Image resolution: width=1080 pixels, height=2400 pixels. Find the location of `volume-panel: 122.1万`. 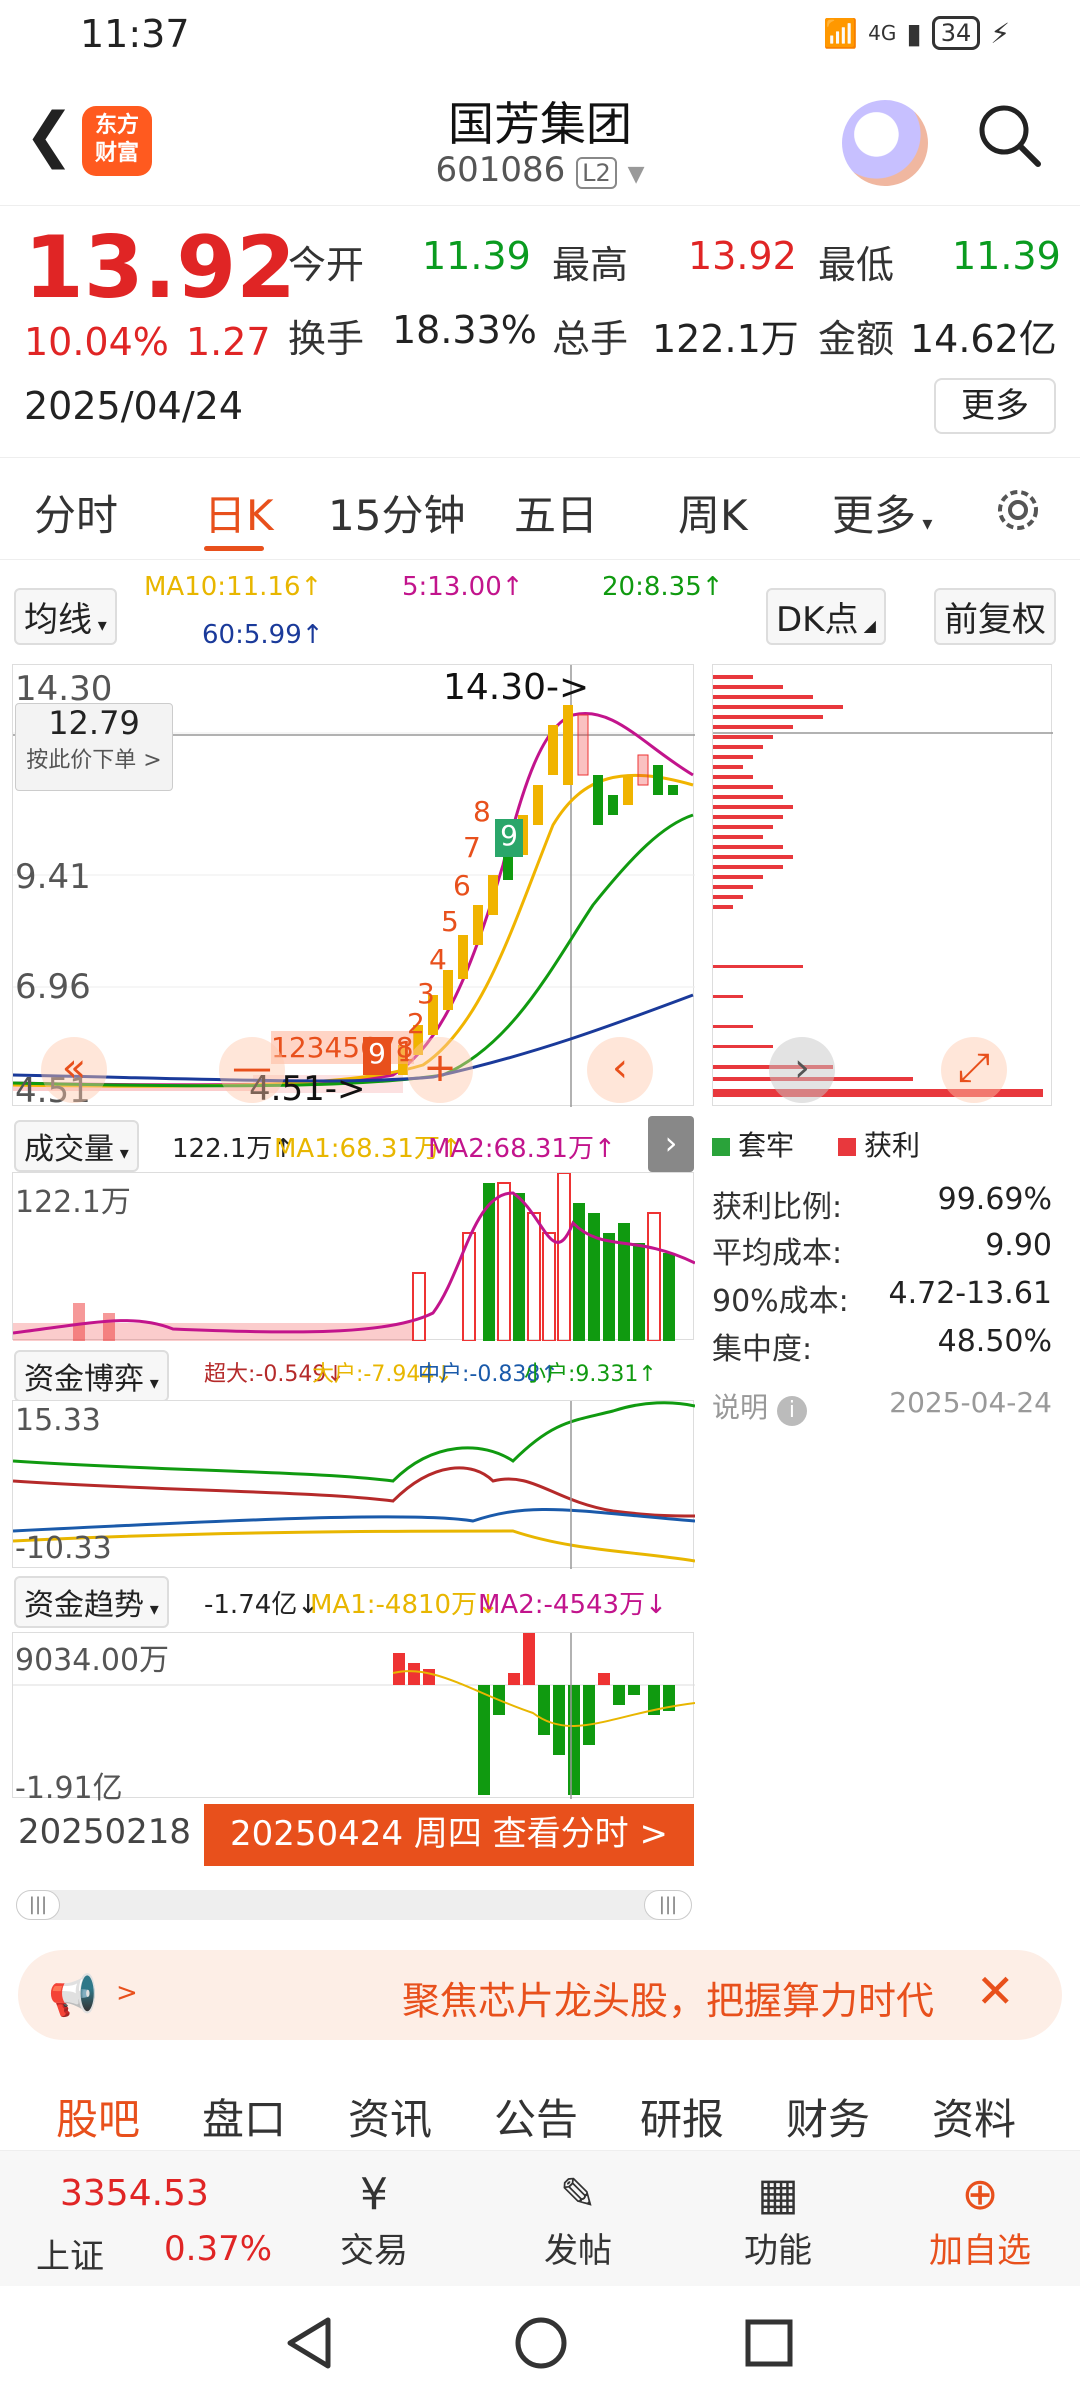

volume-panel: 122.1万 is located at coordinates (354, 1257).